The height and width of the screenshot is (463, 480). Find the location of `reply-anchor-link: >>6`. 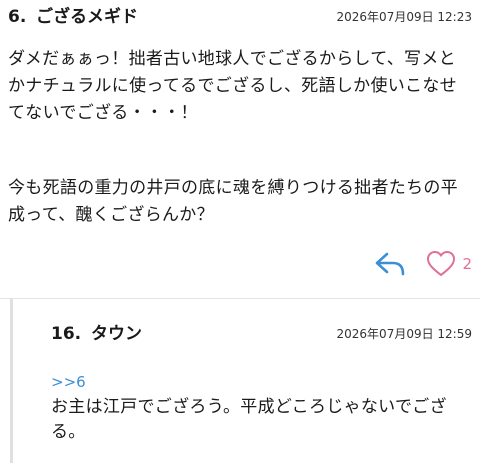

reply-anchor-link: >>6 is located at coordinates (68, 382).